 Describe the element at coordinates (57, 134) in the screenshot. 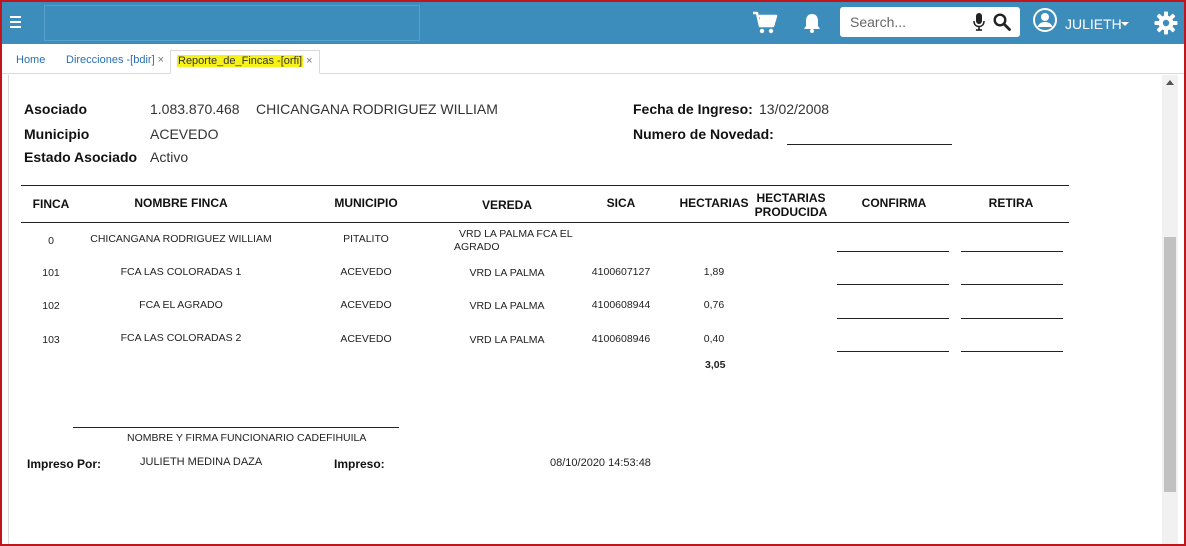

I see `municipio-label: Municipio` at that location.